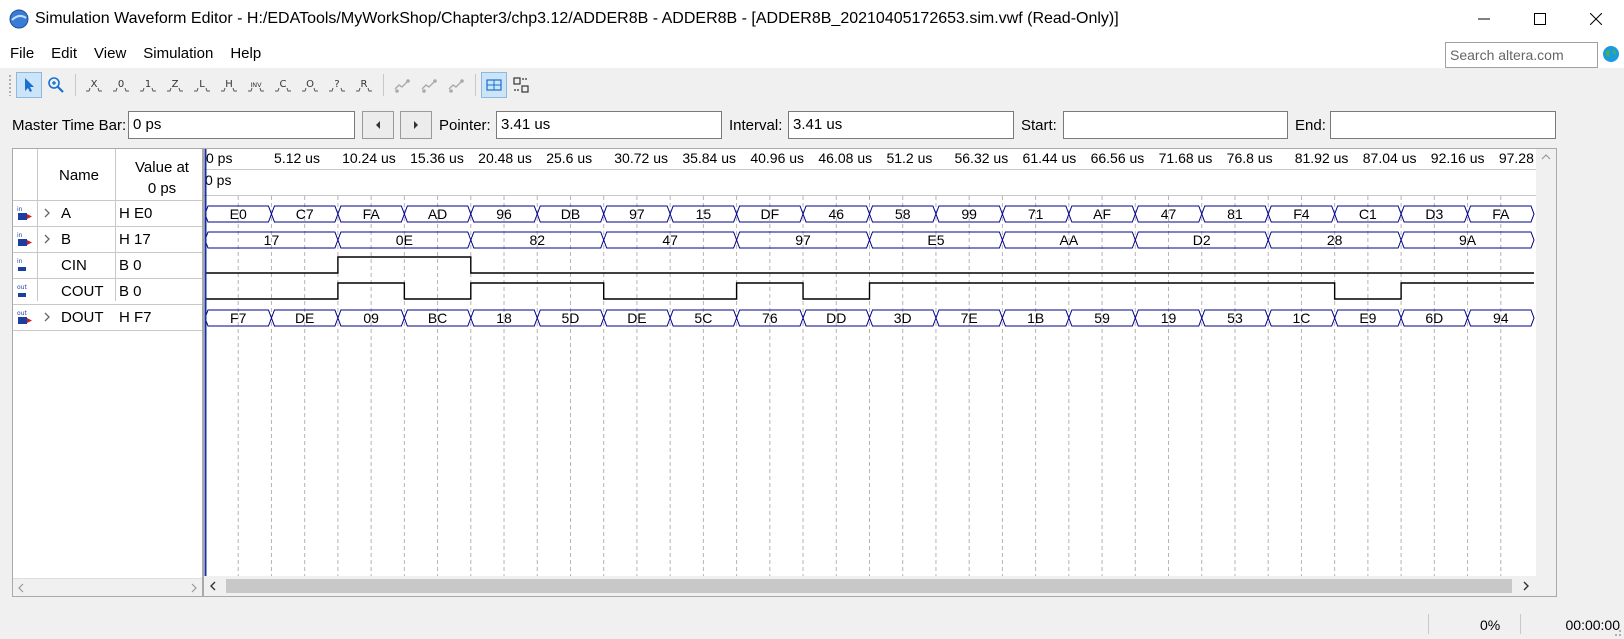 Image resolution: width=1624 pixels, height=639 pixels. What do you see at coordinates (1546, 157) in the screenshot?
I see `scroll-up-icon` at bounding box center [1546, 157].